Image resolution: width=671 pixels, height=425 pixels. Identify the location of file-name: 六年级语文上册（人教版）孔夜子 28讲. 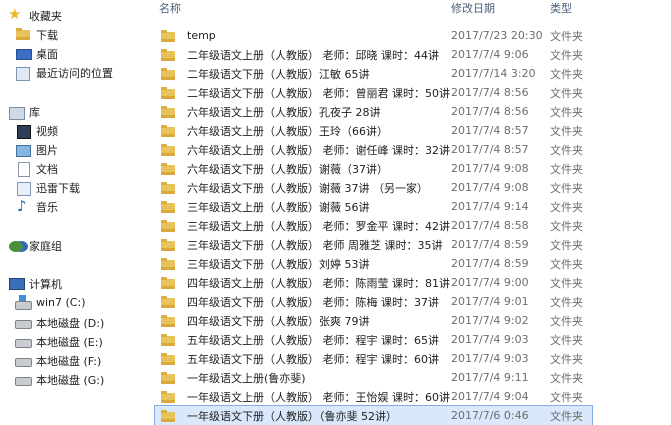
(284, 112).